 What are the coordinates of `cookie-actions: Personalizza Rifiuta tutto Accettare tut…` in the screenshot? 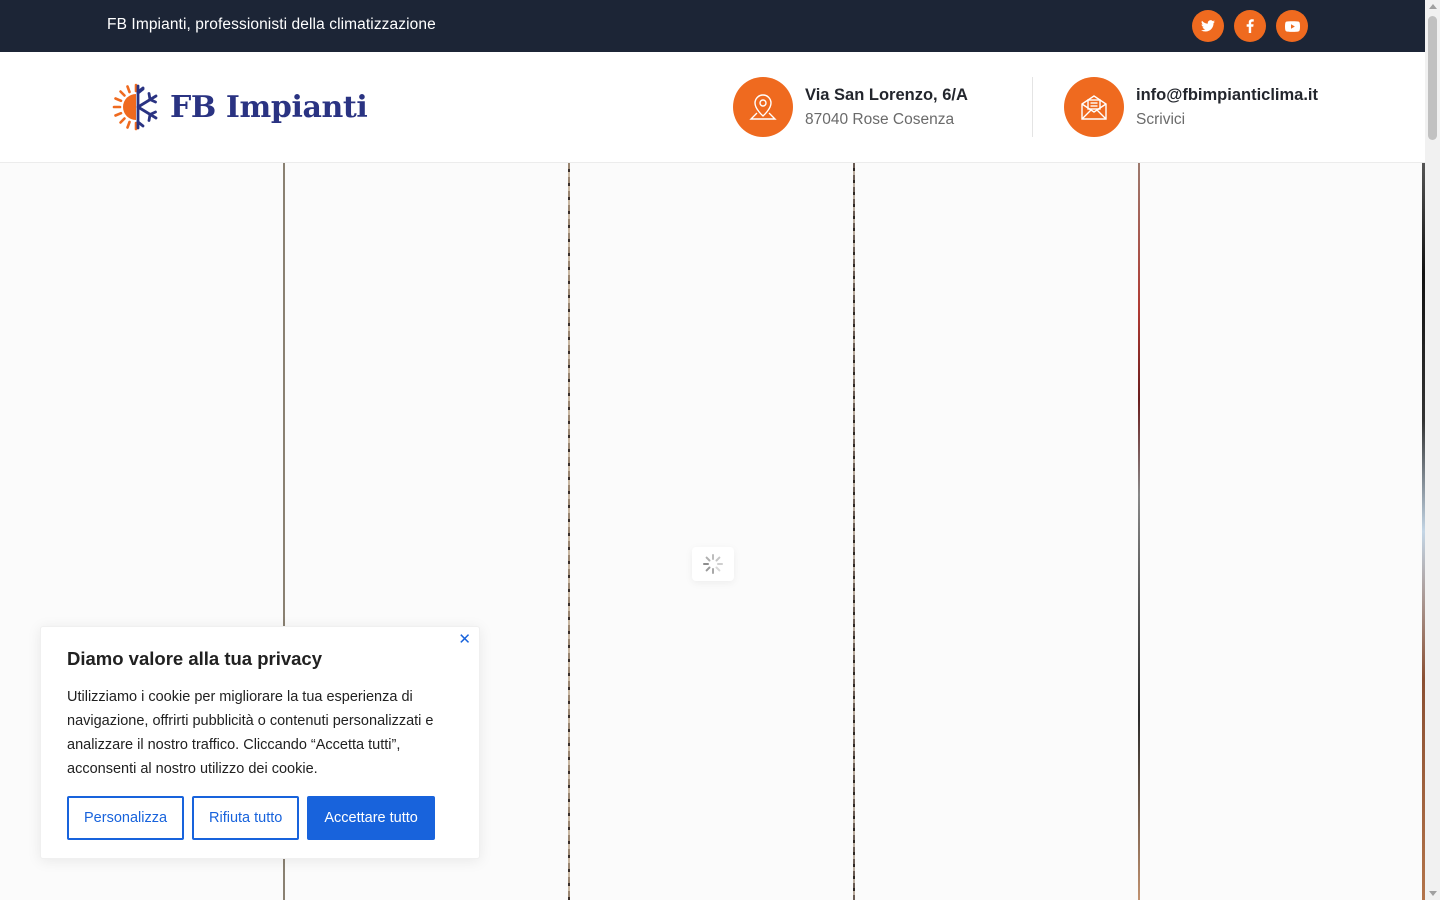 It's located at (251, 818).